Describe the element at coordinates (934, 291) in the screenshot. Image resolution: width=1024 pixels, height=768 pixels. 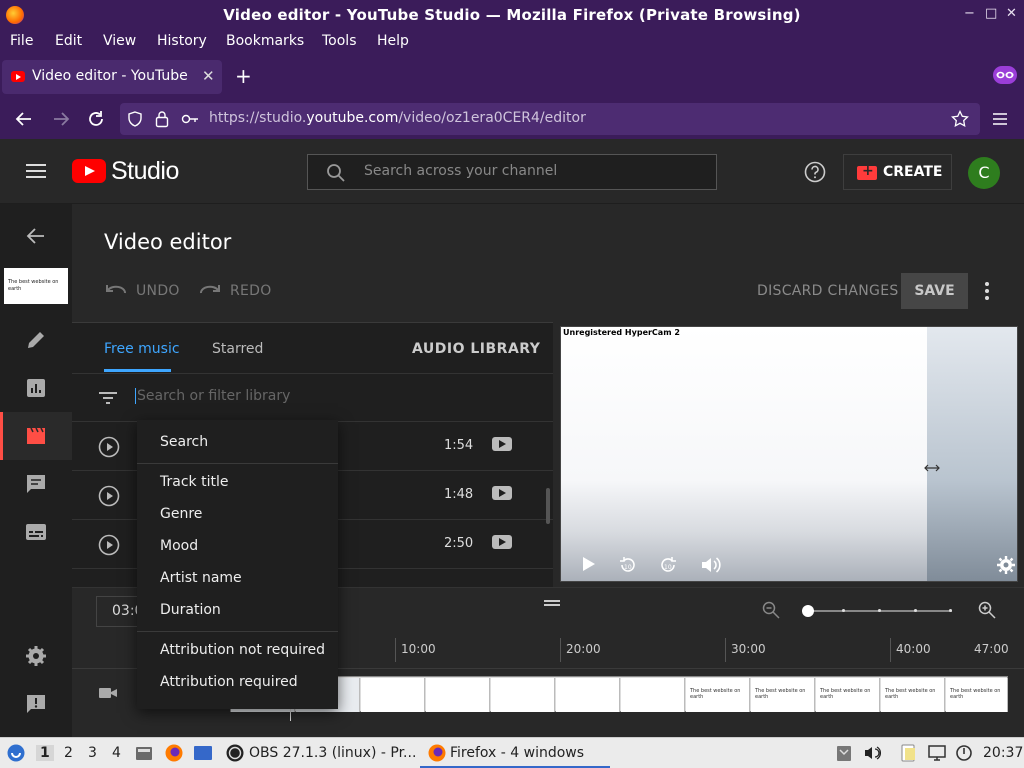
I see `save-button: SAVE` at that location.